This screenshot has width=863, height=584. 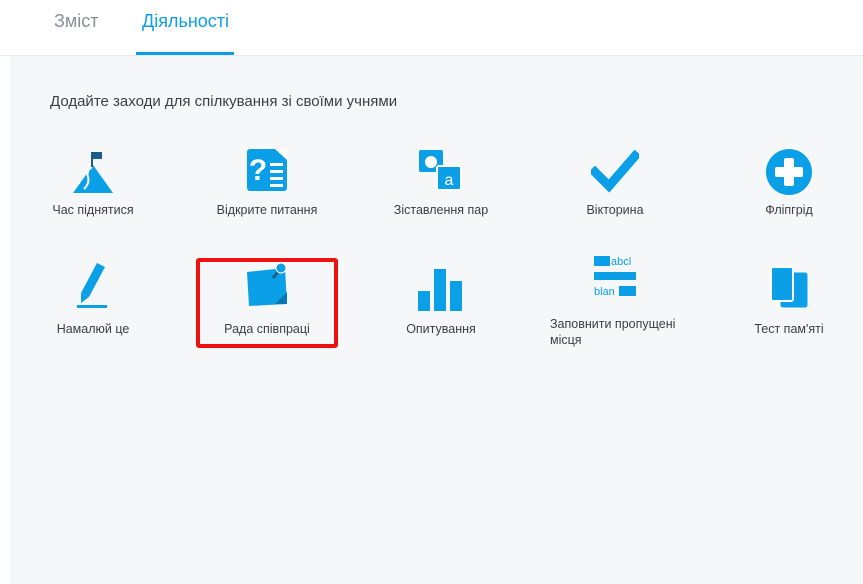 I want to click on match-pairs-icon: a, so click(x=441, y=173).